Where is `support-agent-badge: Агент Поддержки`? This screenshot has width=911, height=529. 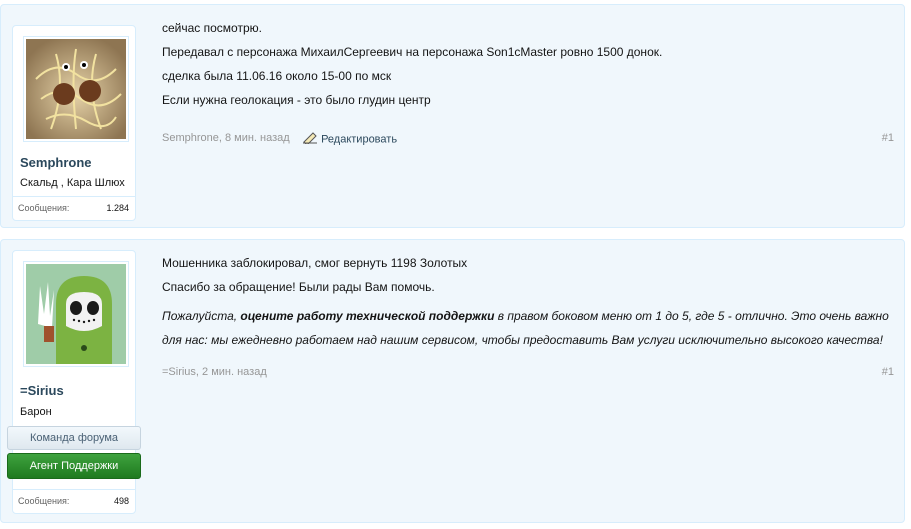 support-agent-badge: Агент Поддержки is located at coordinates (74, 466).